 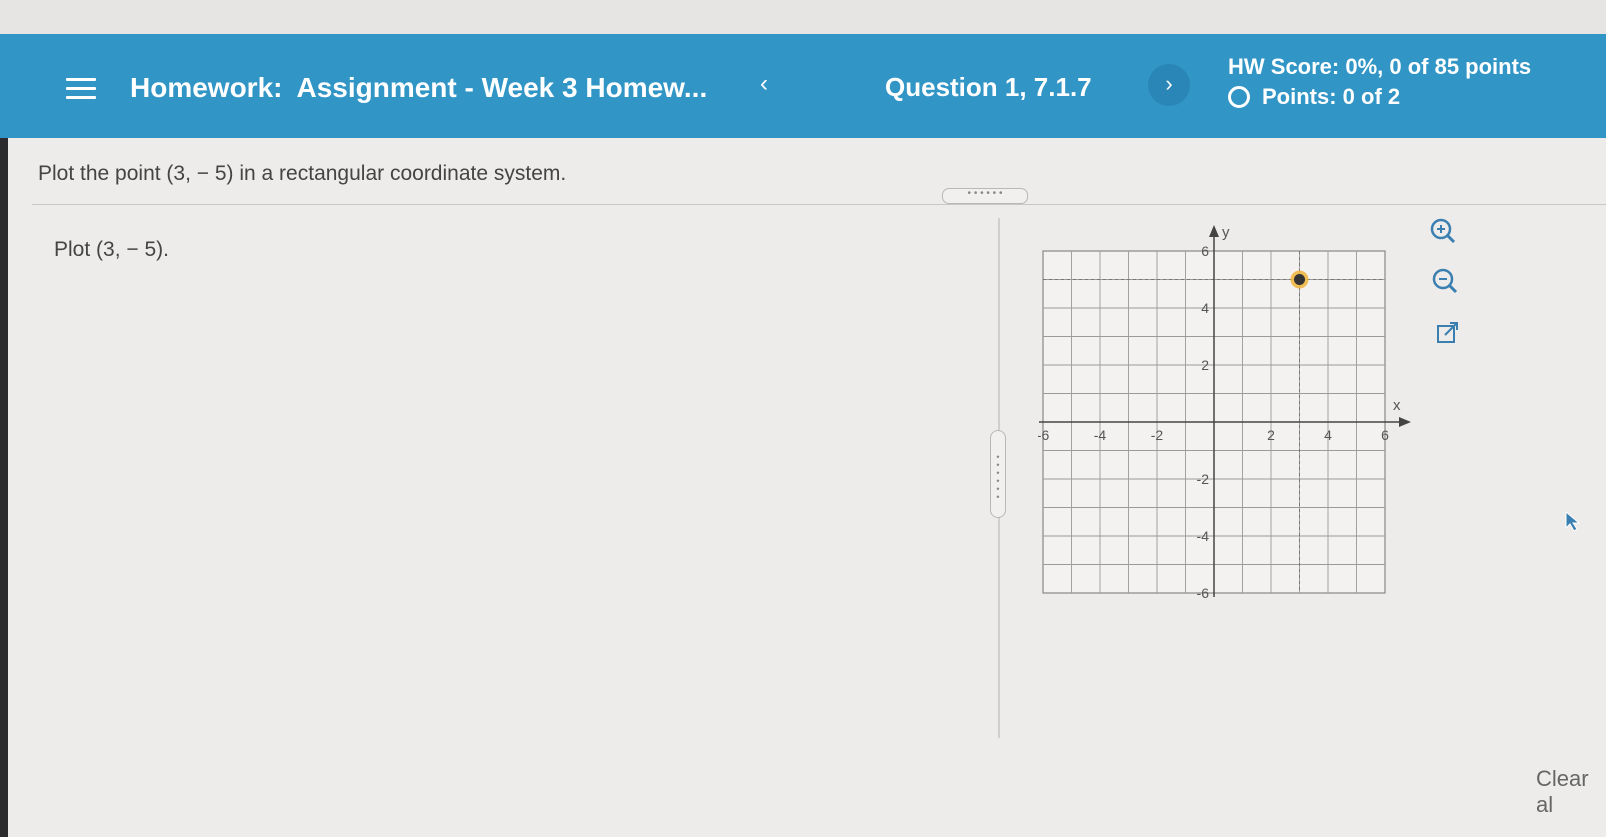 I want to click on points-text: Points: 0 of 2, so click(x=1331, y=96).